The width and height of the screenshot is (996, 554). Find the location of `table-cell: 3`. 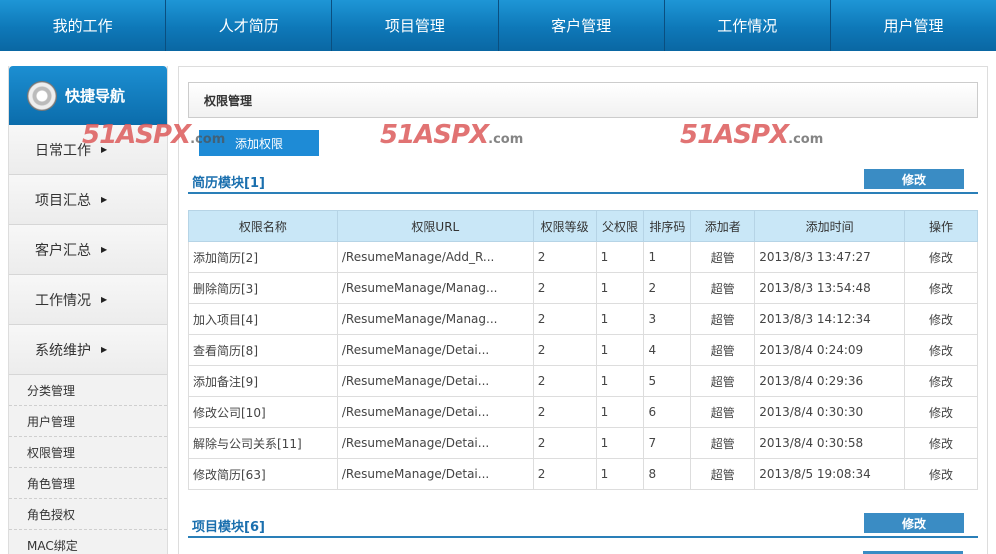

table-cell: 3 is located at coordinates (667, 319).